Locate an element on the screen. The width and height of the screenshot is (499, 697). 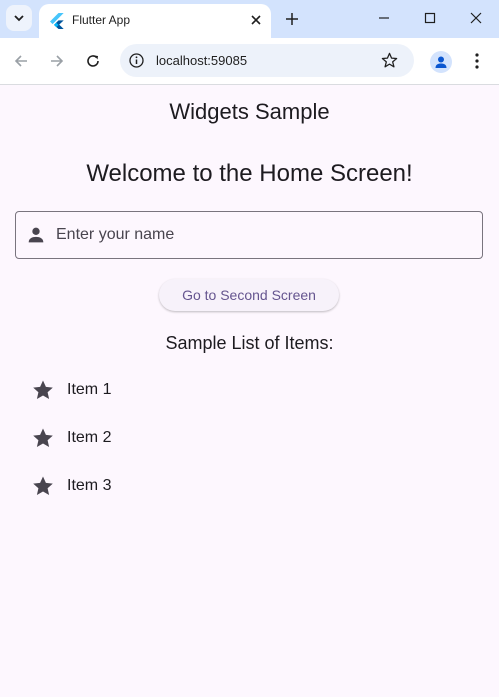
forward-button is located at coordinates (57, 61).